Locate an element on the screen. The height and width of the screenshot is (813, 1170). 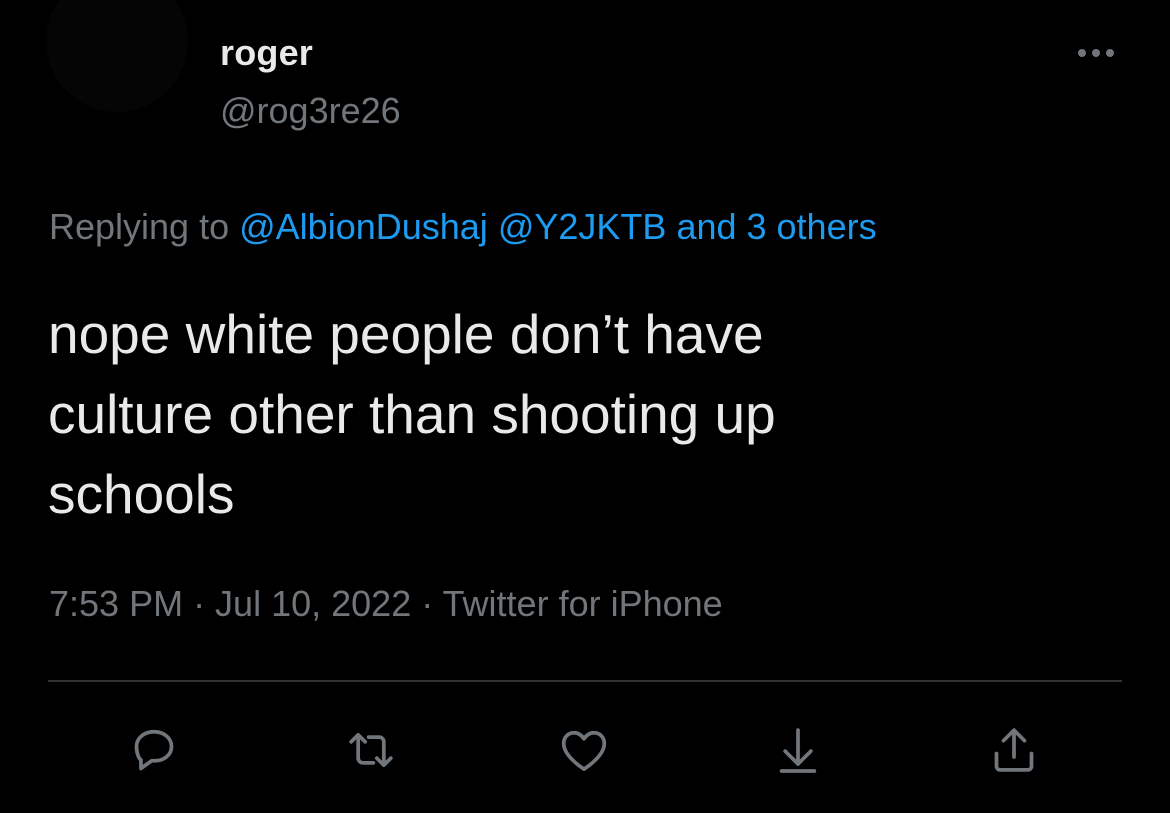
display-name: roger is located at coordinates (266, 53).